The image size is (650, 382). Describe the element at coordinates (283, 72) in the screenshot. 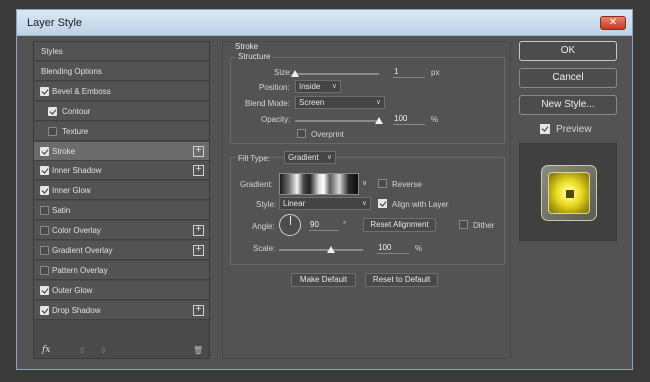

I see `size-label: Size:` at that location.